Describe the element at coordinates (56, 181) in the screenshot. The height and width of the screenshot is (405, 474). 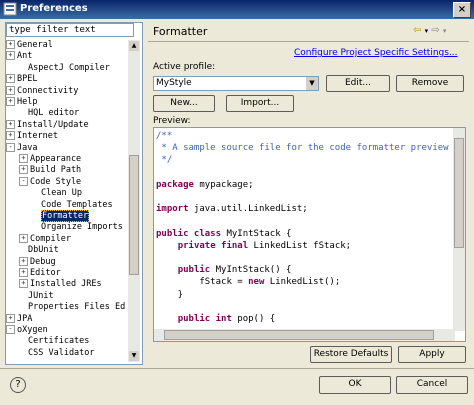
I see `tree-item-label: Code Style` at that location.